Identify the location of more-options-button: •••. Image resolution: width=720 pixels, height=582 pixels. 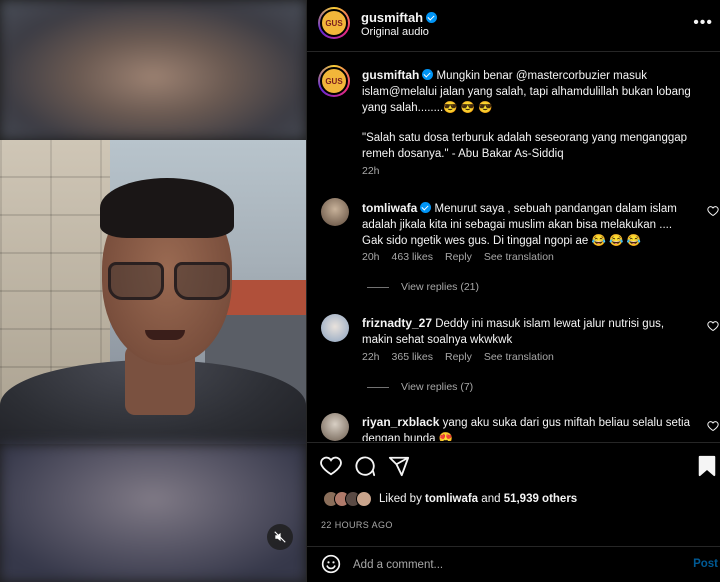
(703, 23).